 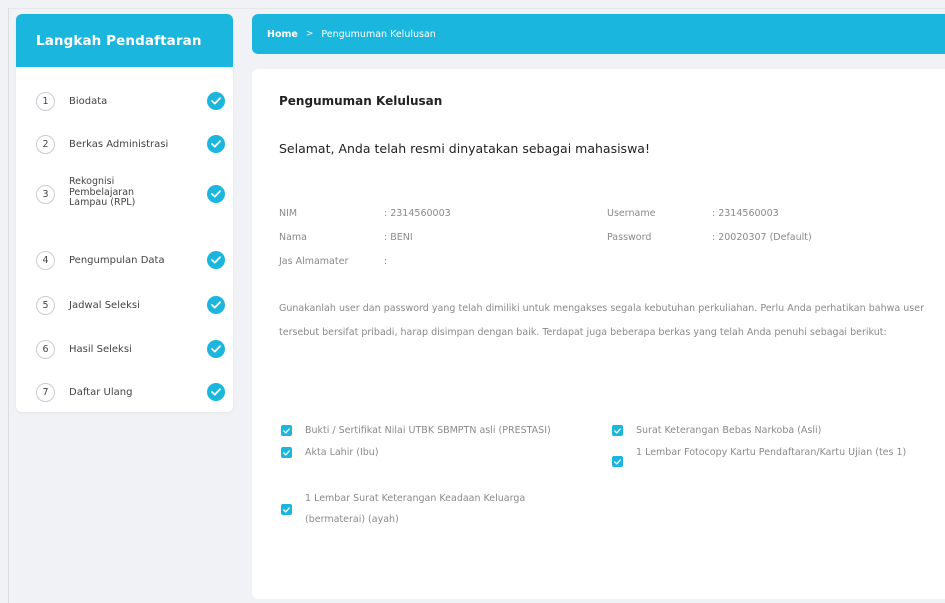 I want to click on sidebar-title: Langkah Pendaftaran, so click(x=124, y=40).